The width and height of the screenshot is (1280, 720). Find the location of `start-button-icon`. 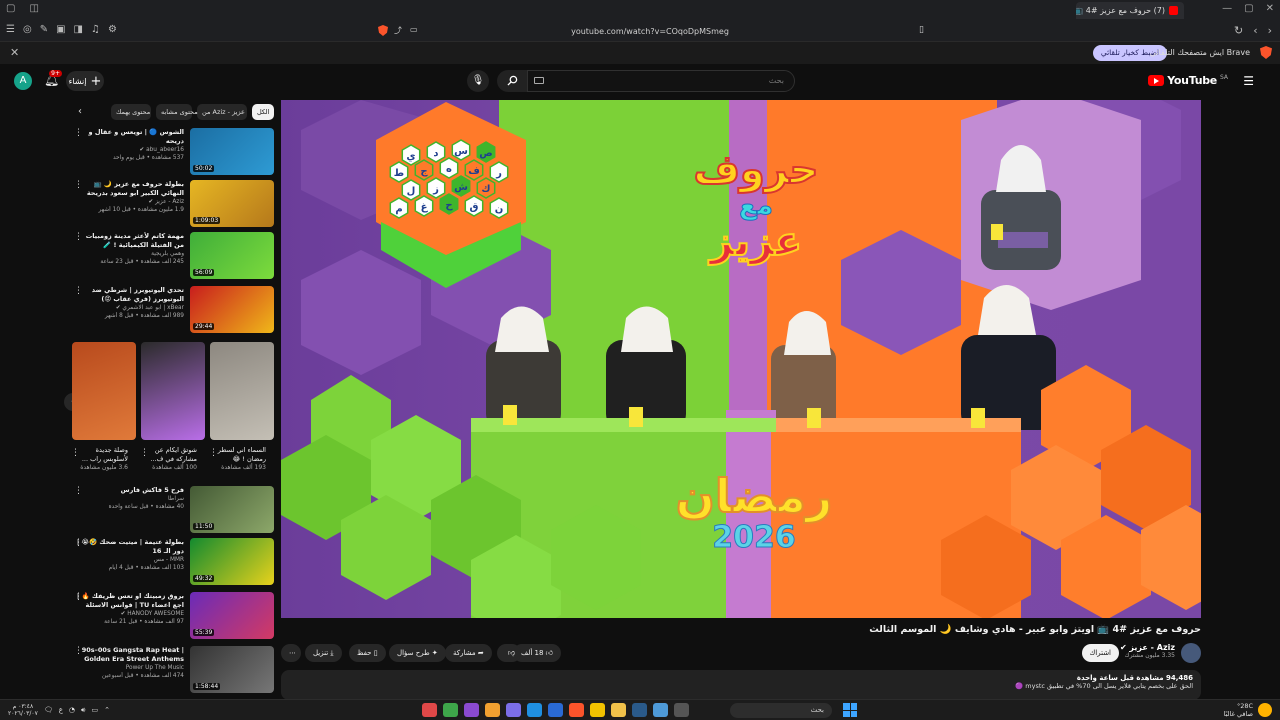

start-button-icon is located at coordinates (850, 710).